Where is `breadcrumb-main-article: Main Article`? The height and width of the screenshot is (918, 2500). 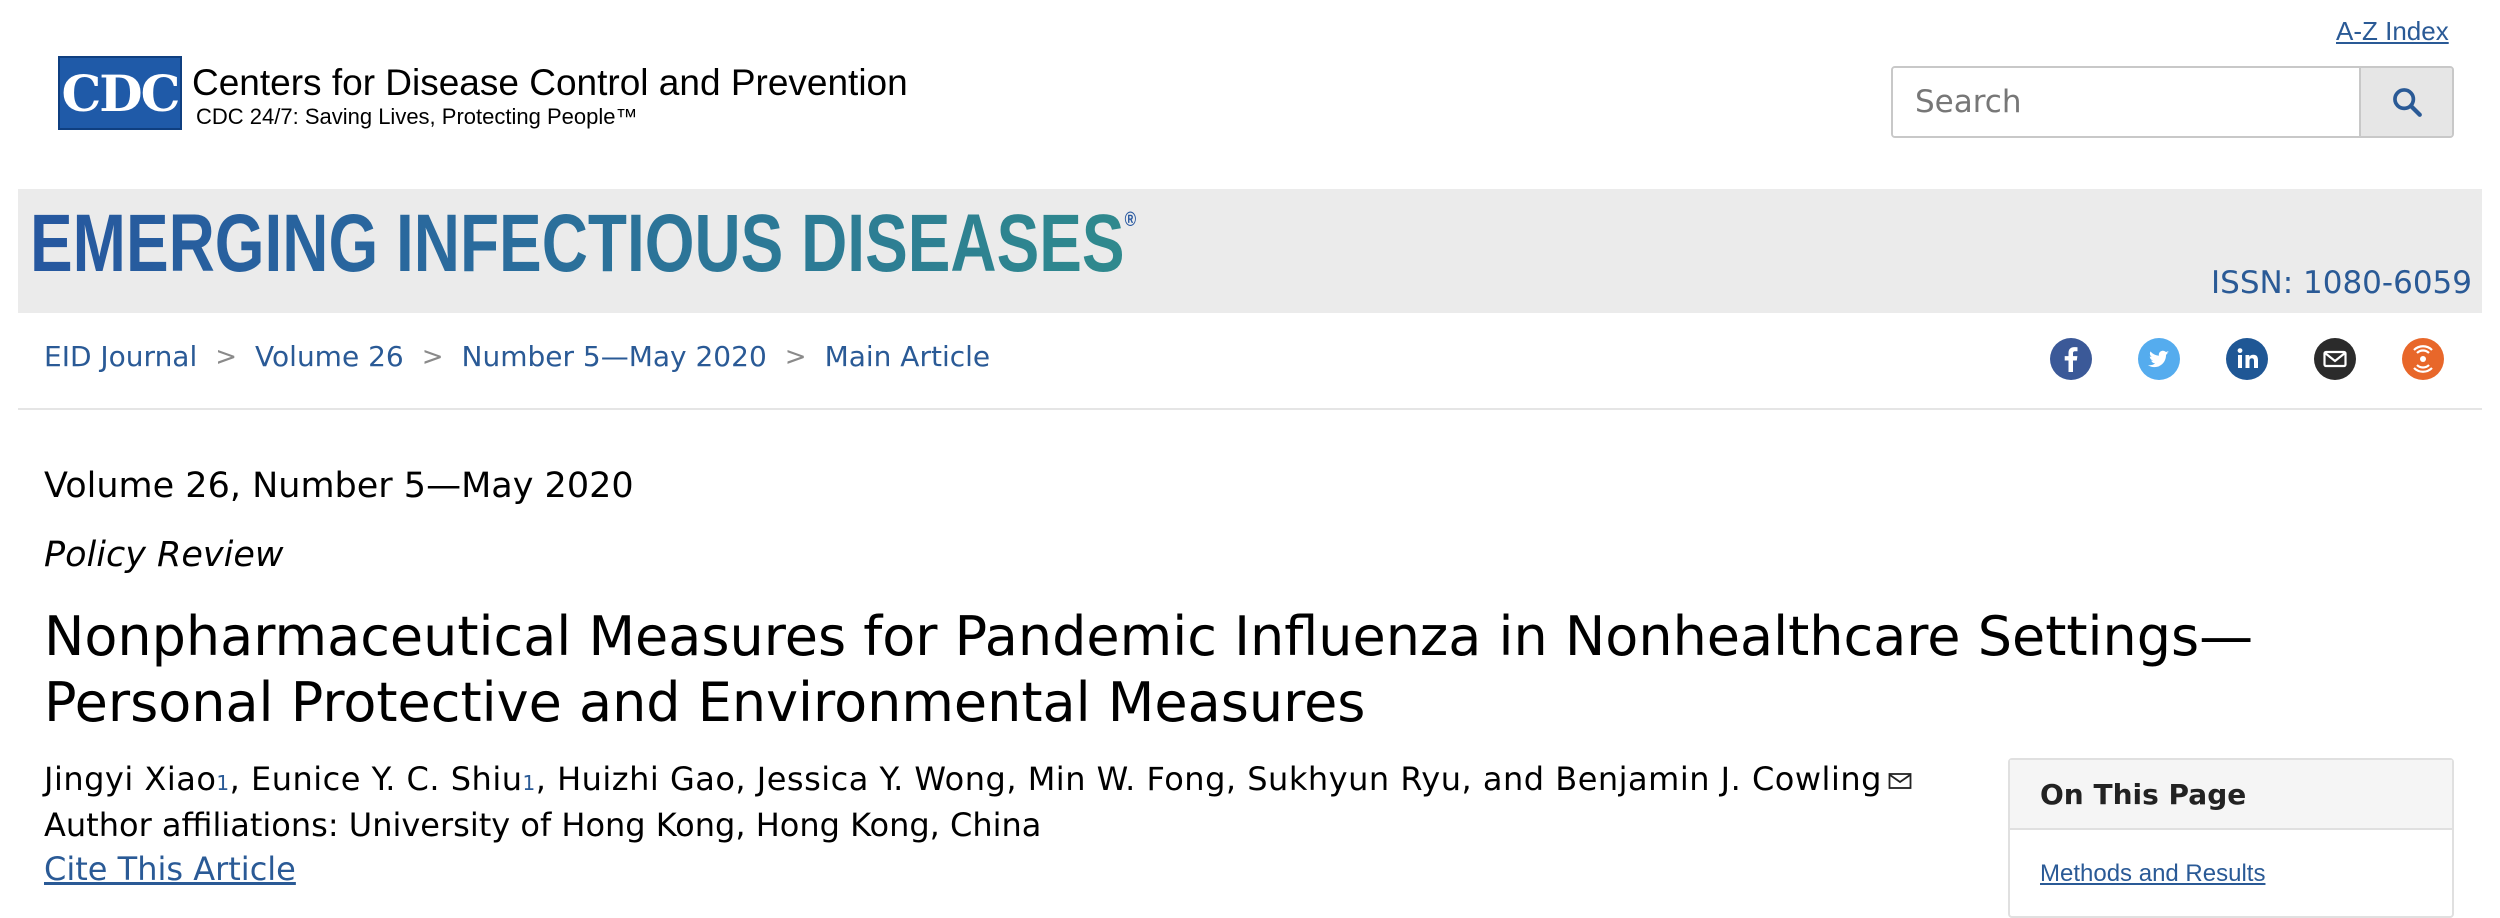 breadcrumb-main-article: Main Article is located at coordinates (908, 356).